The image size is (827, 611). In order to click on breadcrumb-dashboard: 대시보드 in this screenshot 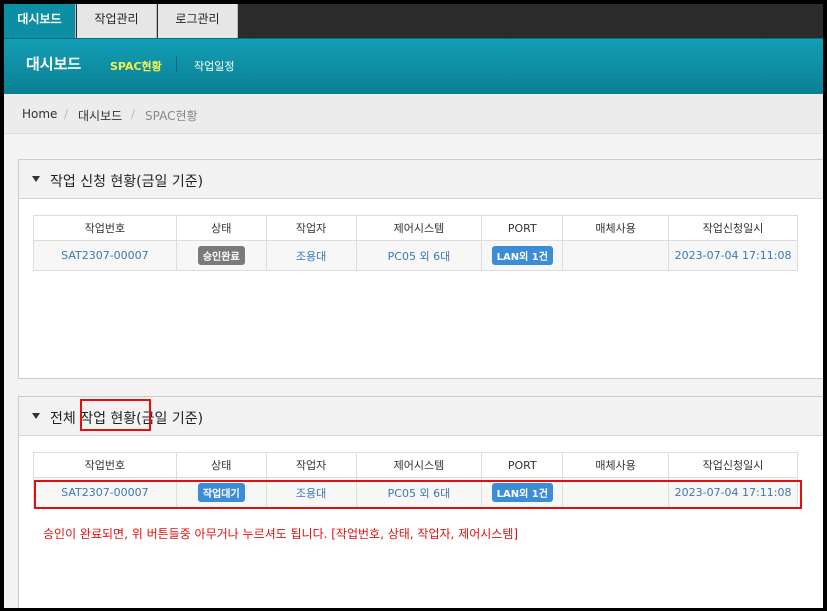, I will do `click(100, 115)`.